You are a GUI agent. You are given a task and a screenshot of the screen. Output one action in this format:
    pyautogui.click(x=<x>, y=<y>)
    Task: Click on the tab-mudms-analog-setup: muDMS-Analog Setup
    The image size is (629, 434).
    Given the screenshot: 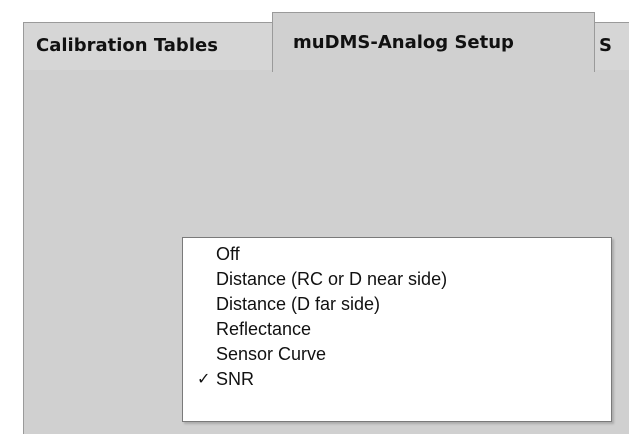 What is the action you would take?
    pyautogui.click(x=433, y=42)
    